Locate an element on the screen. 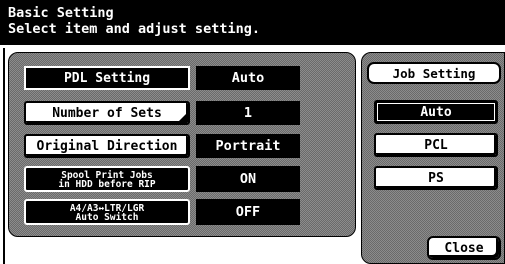 Image resolution: width=505 pixels, height=264 pixels. pdl-setting-label: PDL Setting is located at coordinates (107, 78).